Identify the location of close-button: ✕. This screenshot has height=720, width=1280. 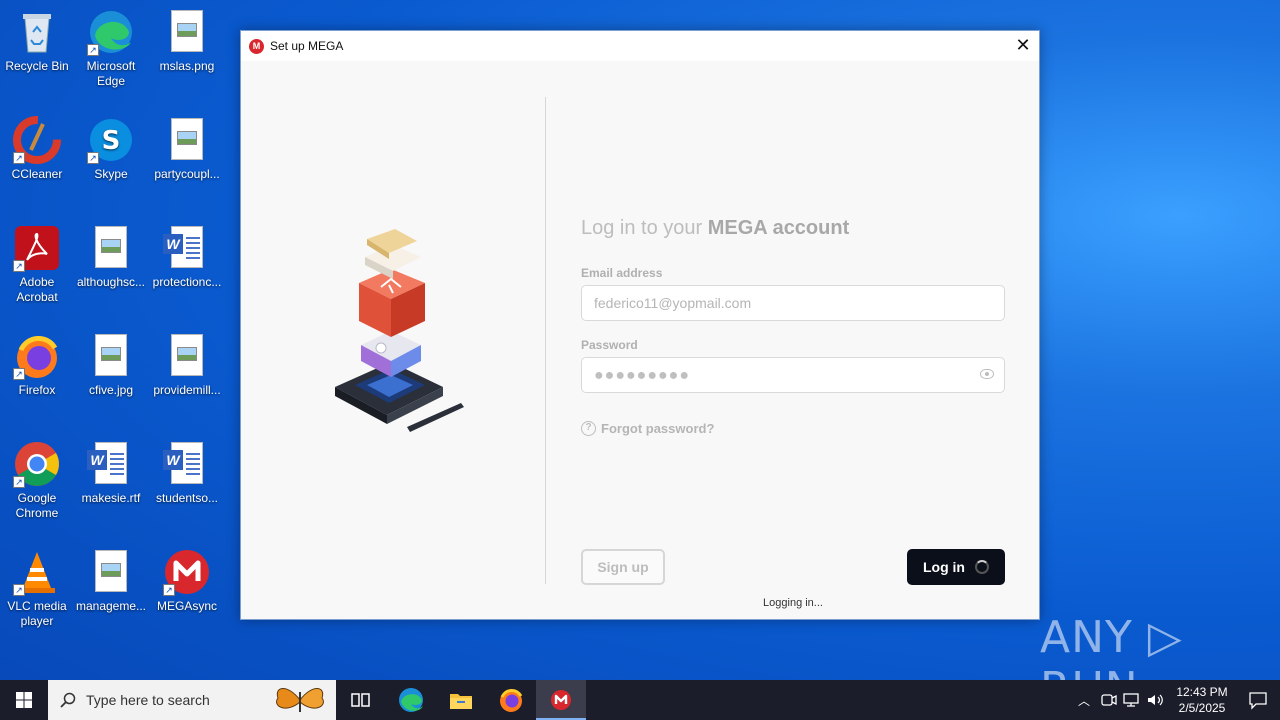
(1023, 46).